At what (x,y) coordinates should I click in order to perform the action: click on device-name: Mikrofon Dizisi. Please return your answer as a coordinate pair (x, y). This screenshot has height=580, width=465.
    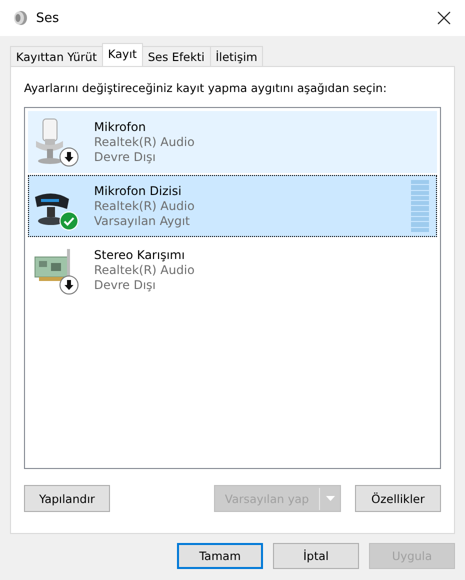
    Looking at the image, I should click on (138, 191).